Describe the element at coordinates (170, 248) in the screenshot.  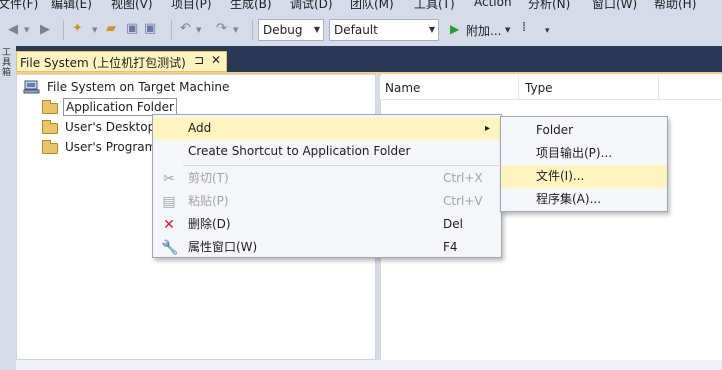
I see `wrench-icon: 🔧` at that location.